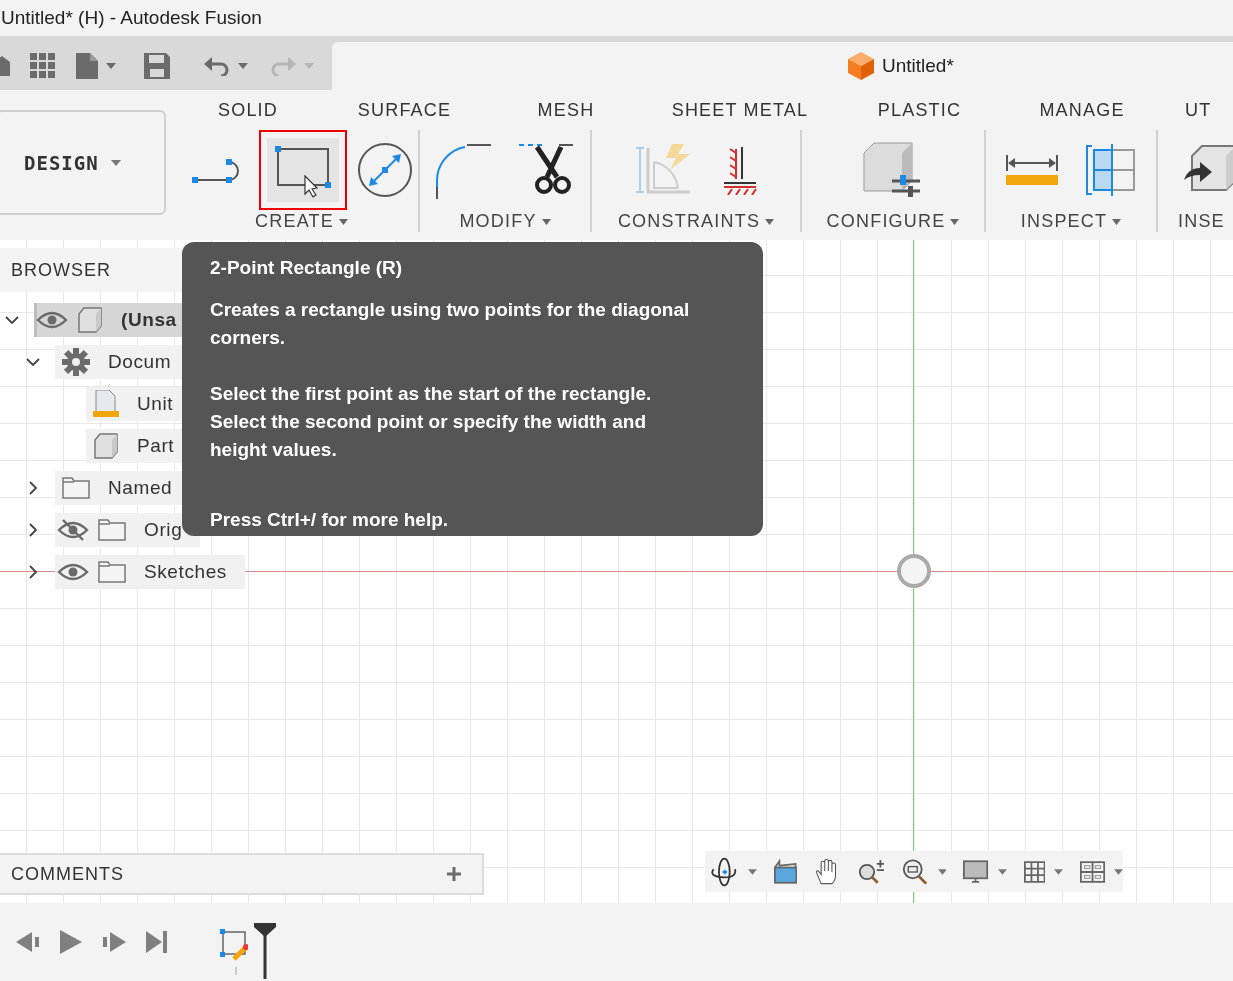  What do you see at coordinates (452, 394) in the screenshot?
I see `tooltip-step: Select the first point as the start of the rectangle.` at bounding box center [452, 394].